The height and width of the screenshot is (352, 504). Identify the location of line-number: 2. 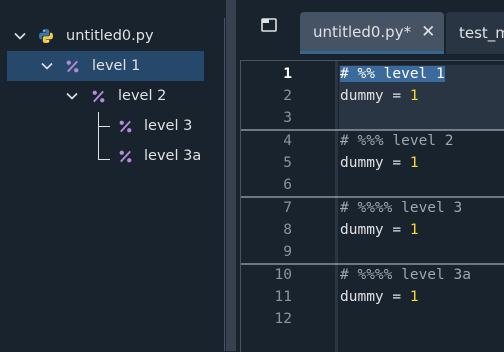
(287, 96).